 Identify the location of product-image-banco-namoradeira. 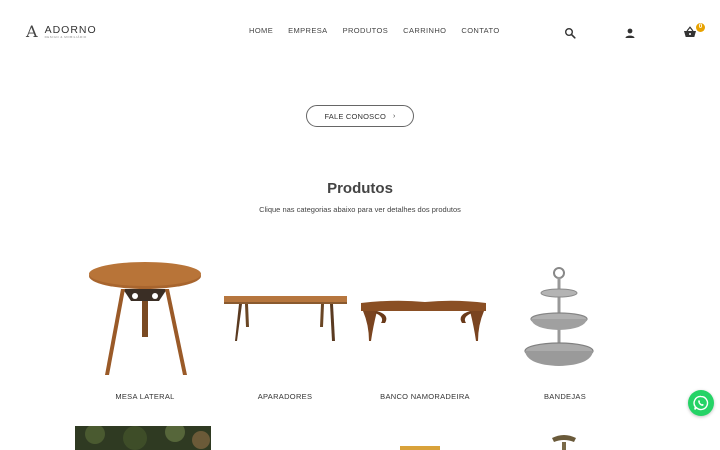
(423, 320).